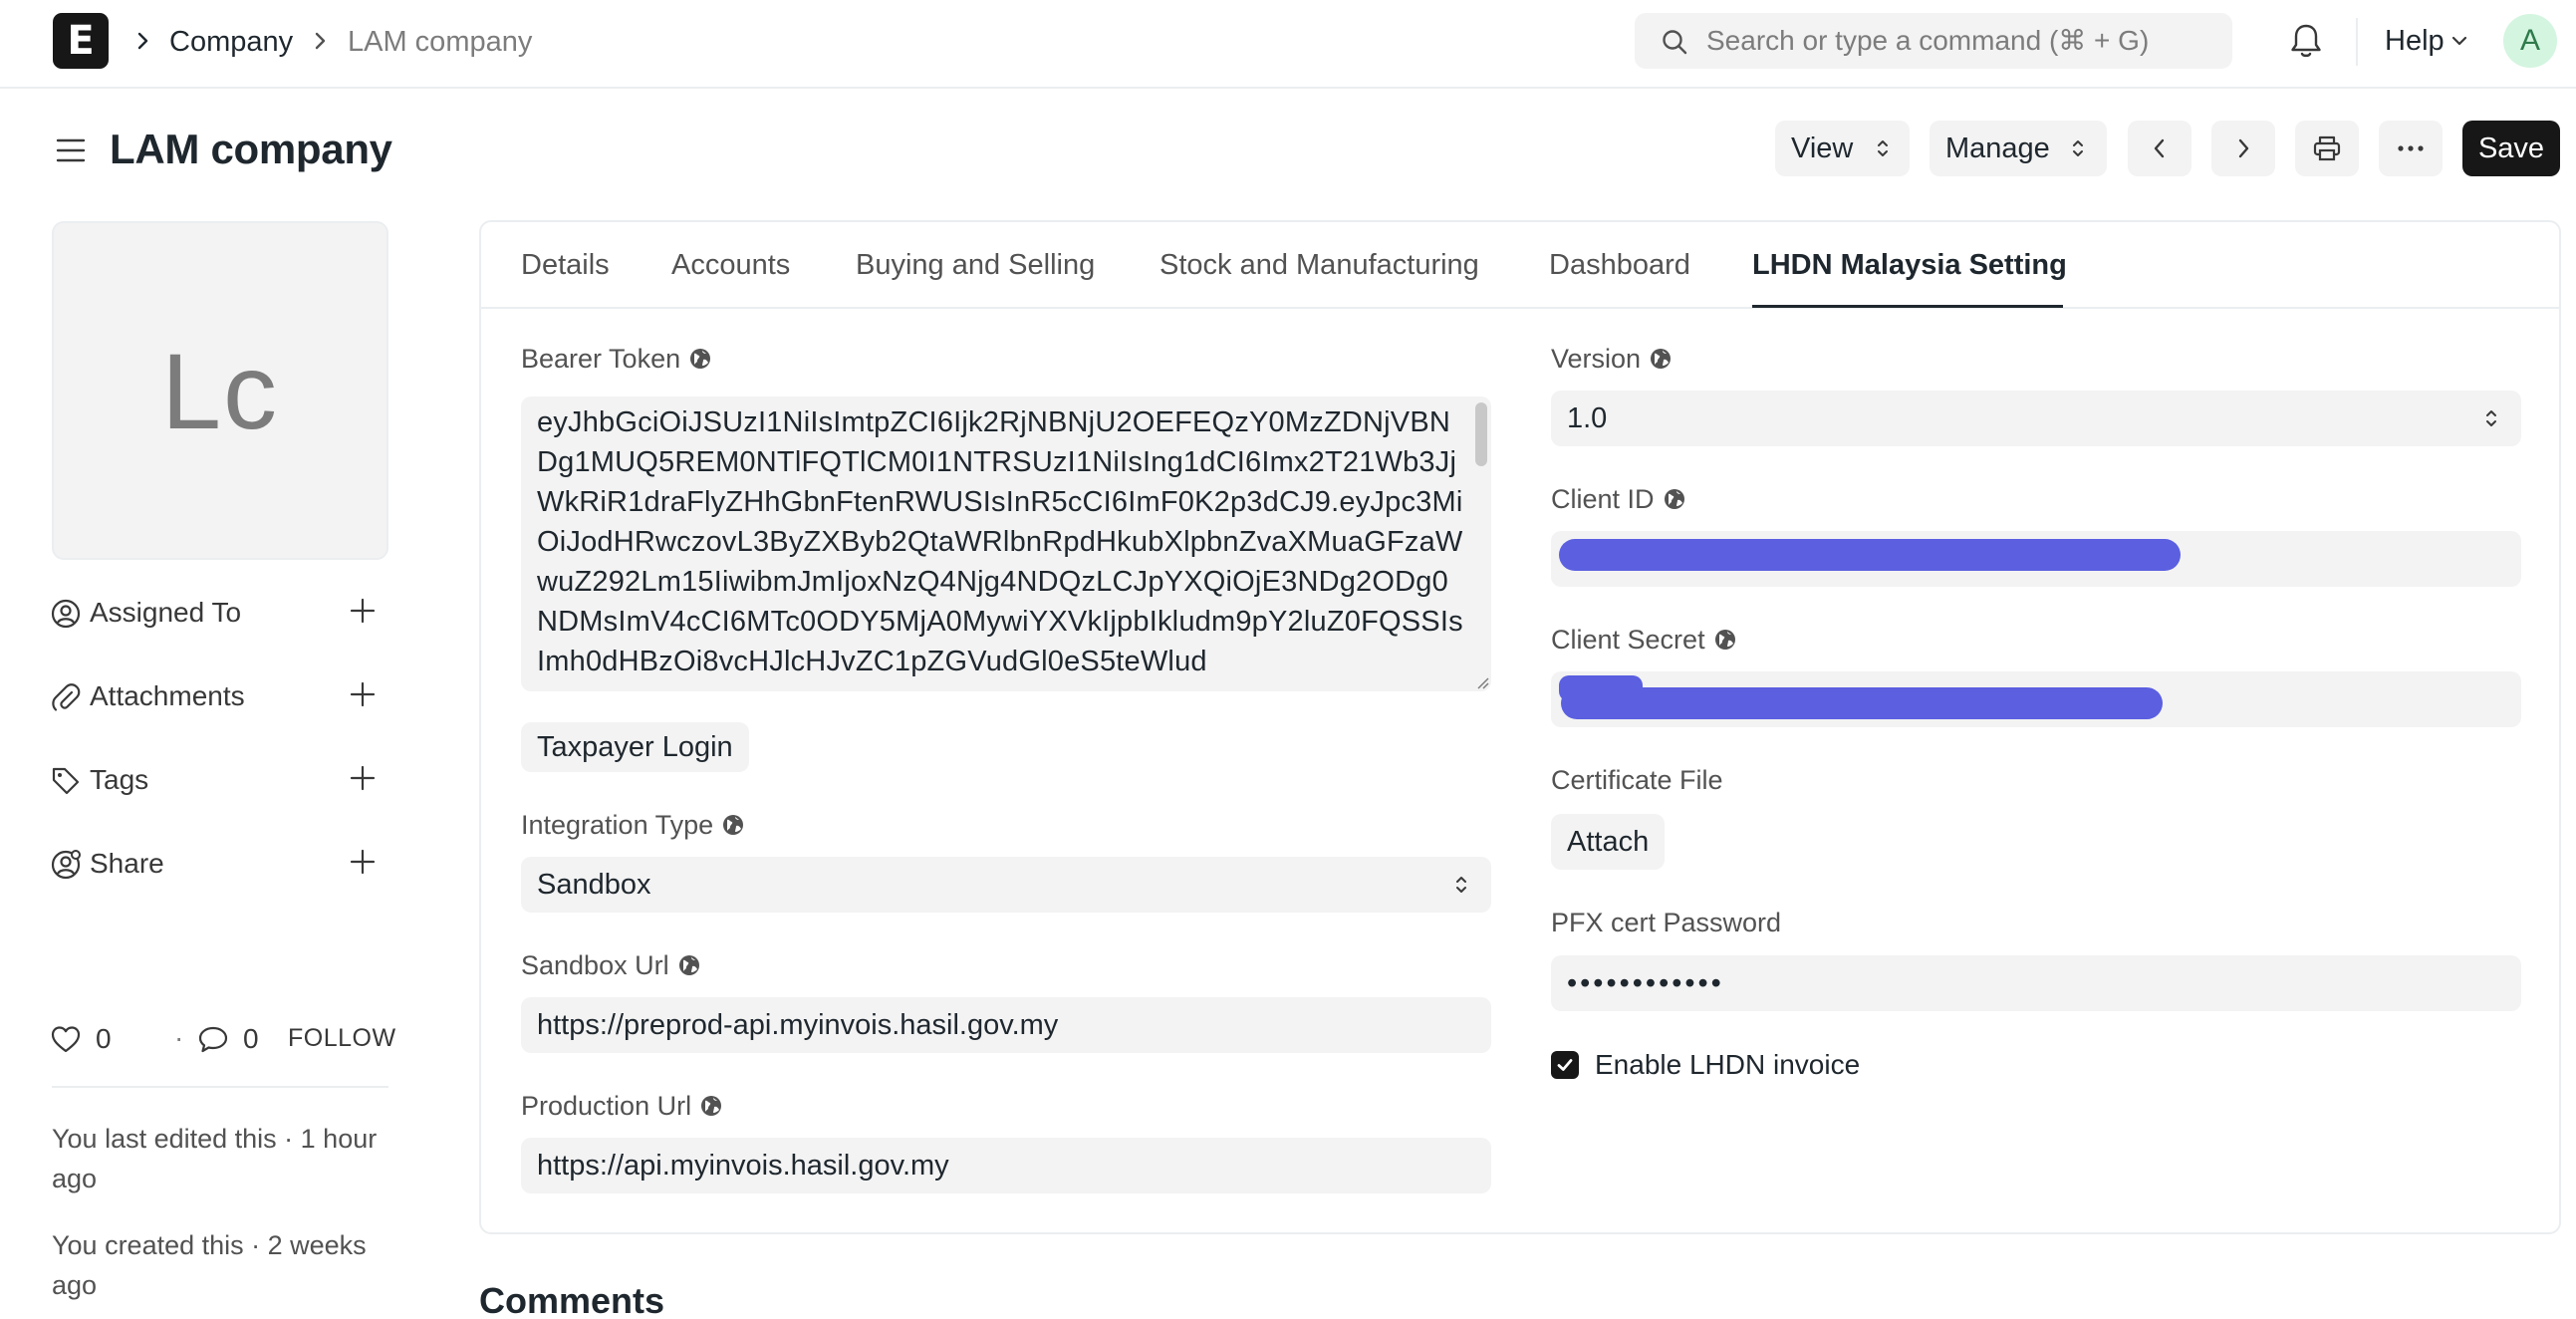  I want to click on follow-button: FOLLOW, so click(342, 1038).